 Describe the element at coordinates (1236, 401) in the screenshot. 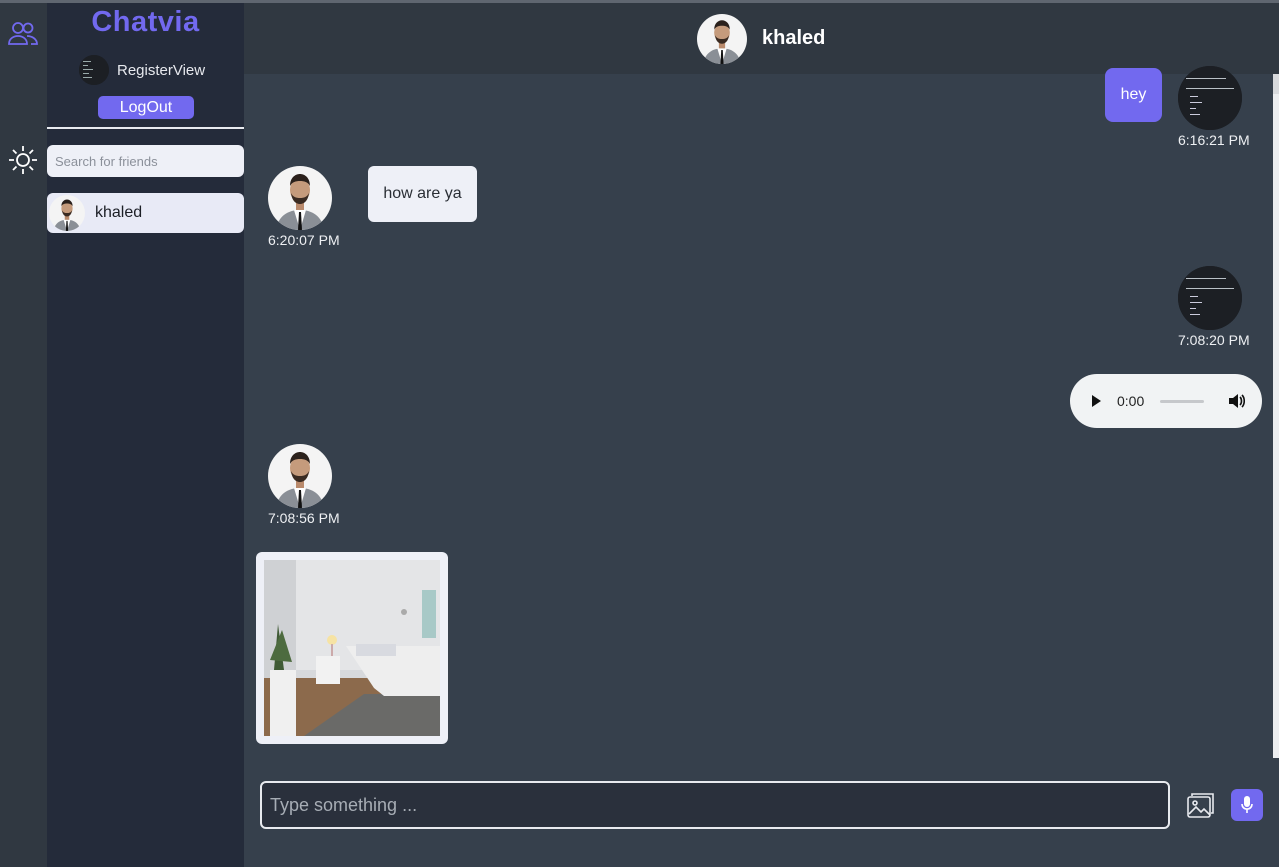

I see `volume-icon` at that location.